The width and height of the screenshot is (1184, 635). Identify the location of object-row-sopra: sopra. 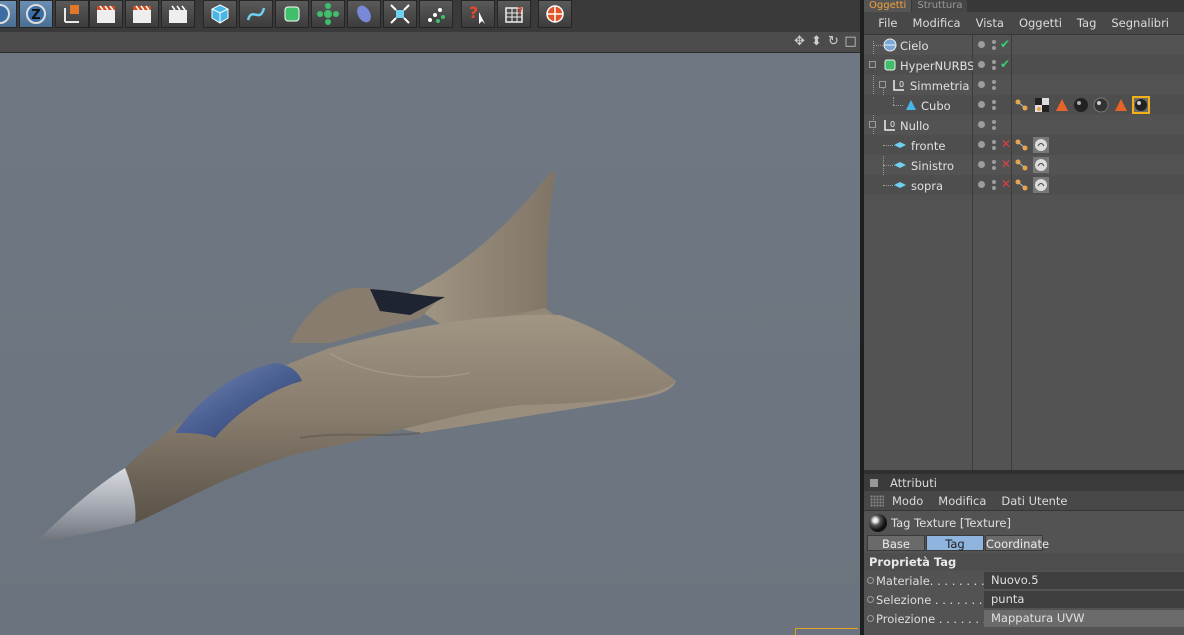
(918, 185).